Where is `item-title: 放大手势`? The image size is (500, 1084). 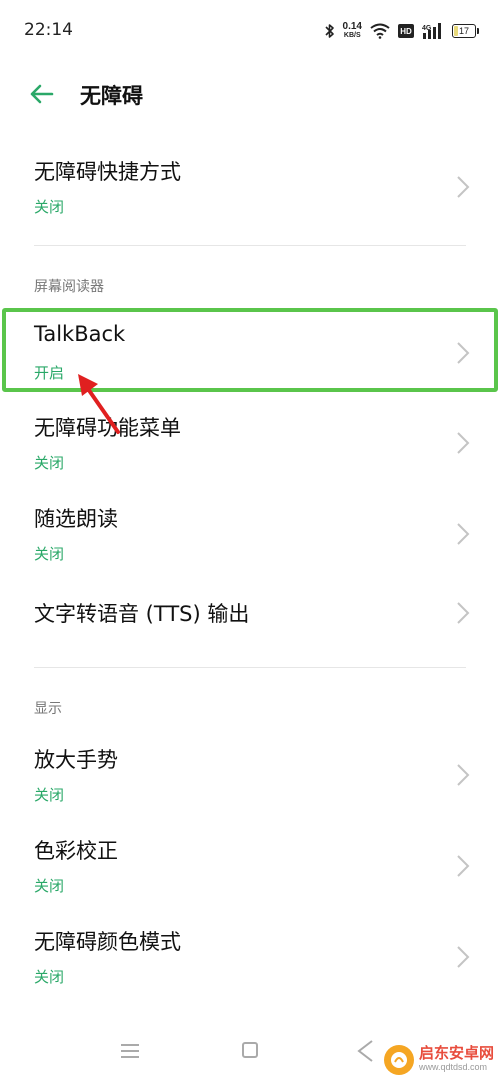 item-title: 放大手势 is located at coordinates (76, 760).